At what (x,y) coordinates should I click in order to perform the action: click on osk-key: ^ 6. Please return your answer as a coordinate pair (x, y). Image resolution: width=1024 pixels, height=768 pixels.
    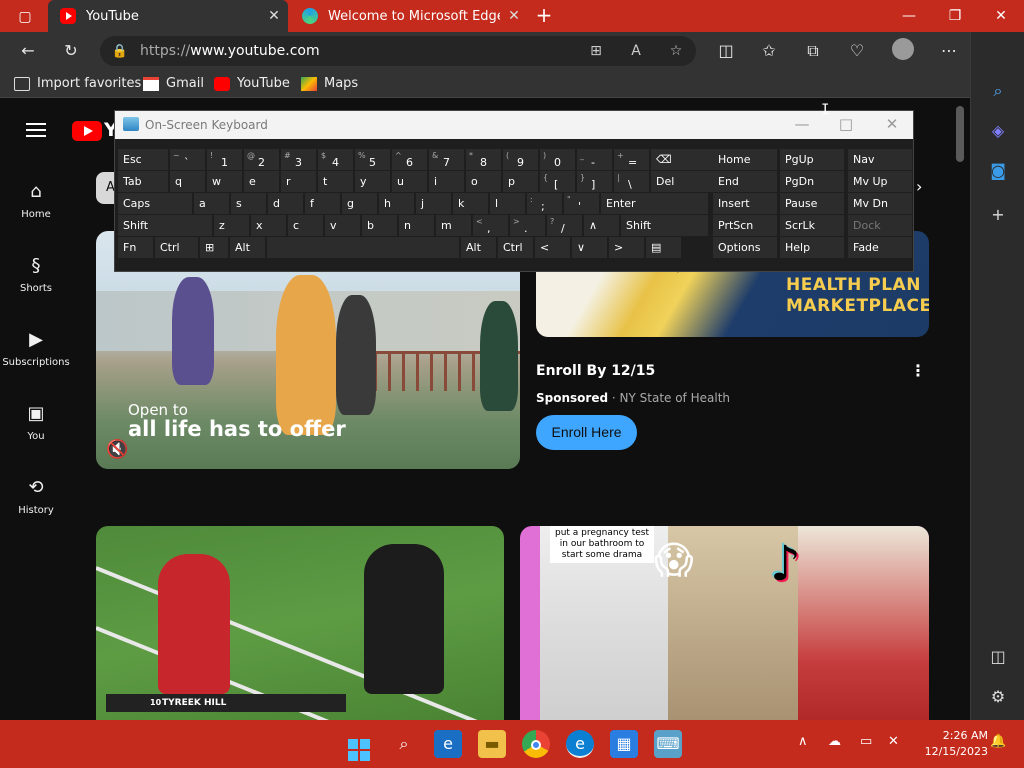
    Looking at the image, I should click on (409, 159).